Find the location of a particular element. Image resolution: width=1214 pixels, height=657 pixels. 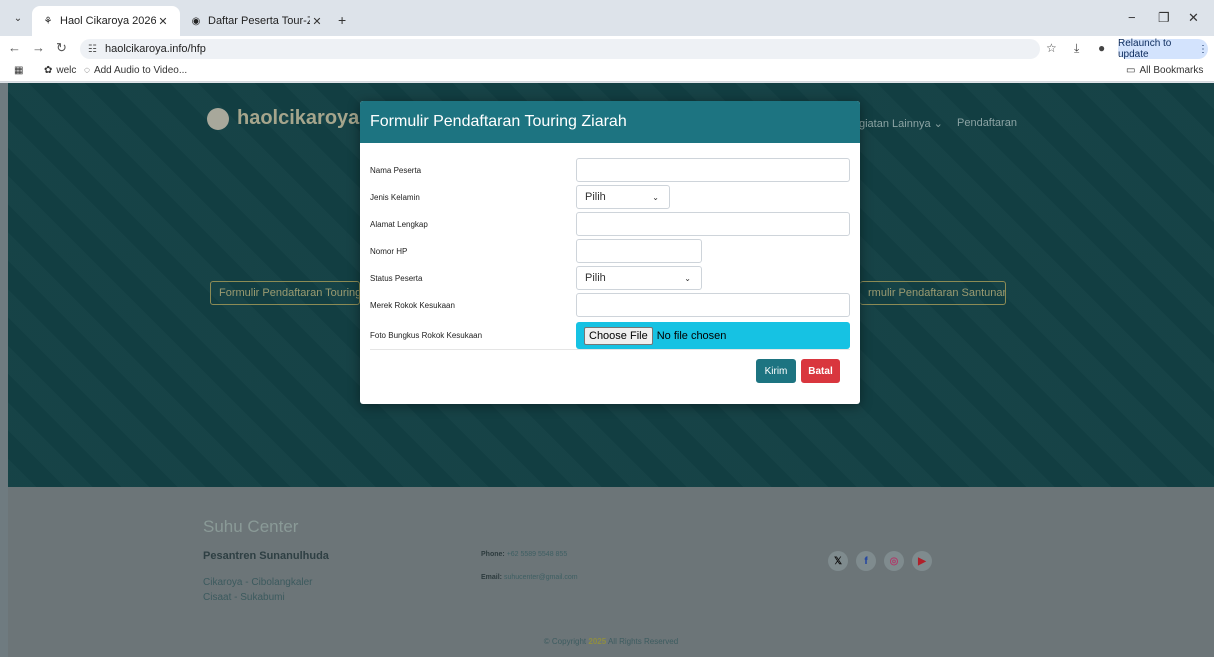

field-row-jenis-kelamin: Jenis Kelamin Pilih ⌄ is located at coordinates (610, 197).